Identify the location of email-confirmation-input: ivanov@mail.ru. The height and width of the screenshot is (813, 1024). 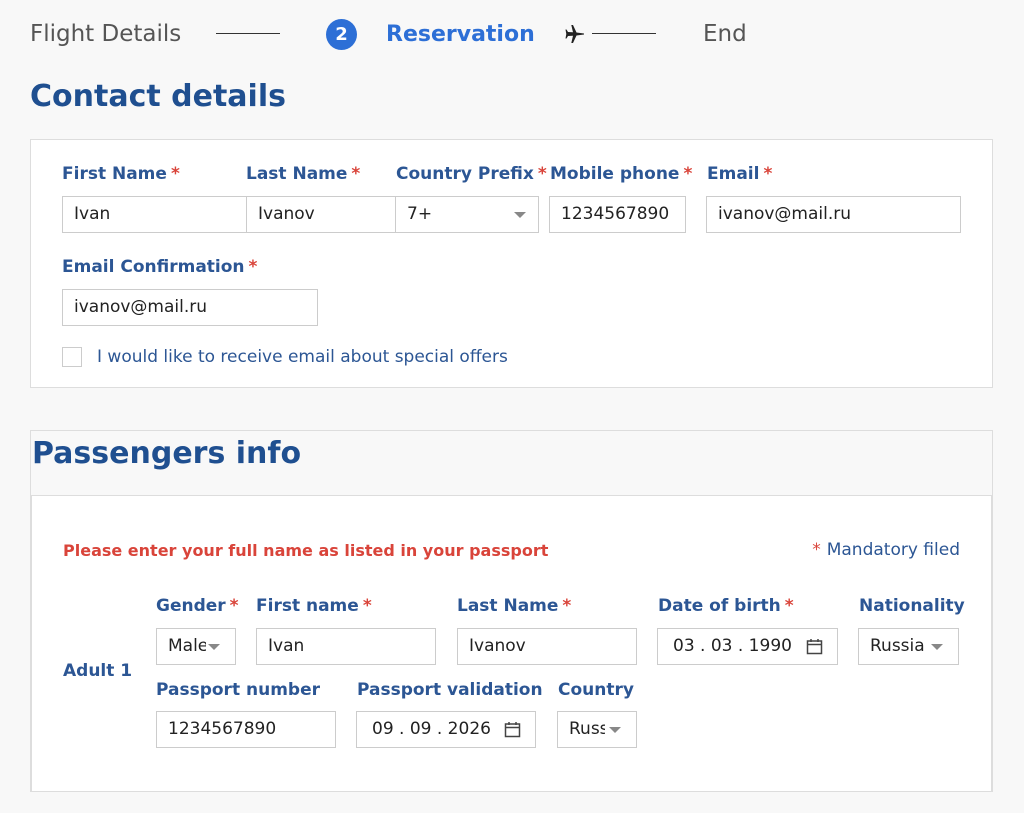
(190, 307).